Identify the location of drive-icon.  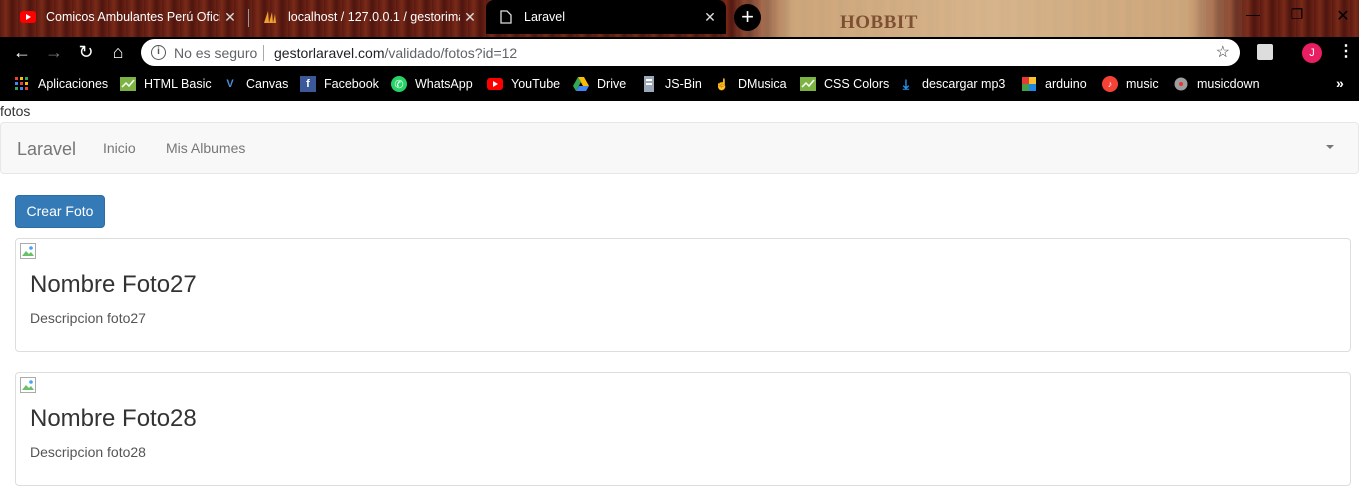
(581, 84).